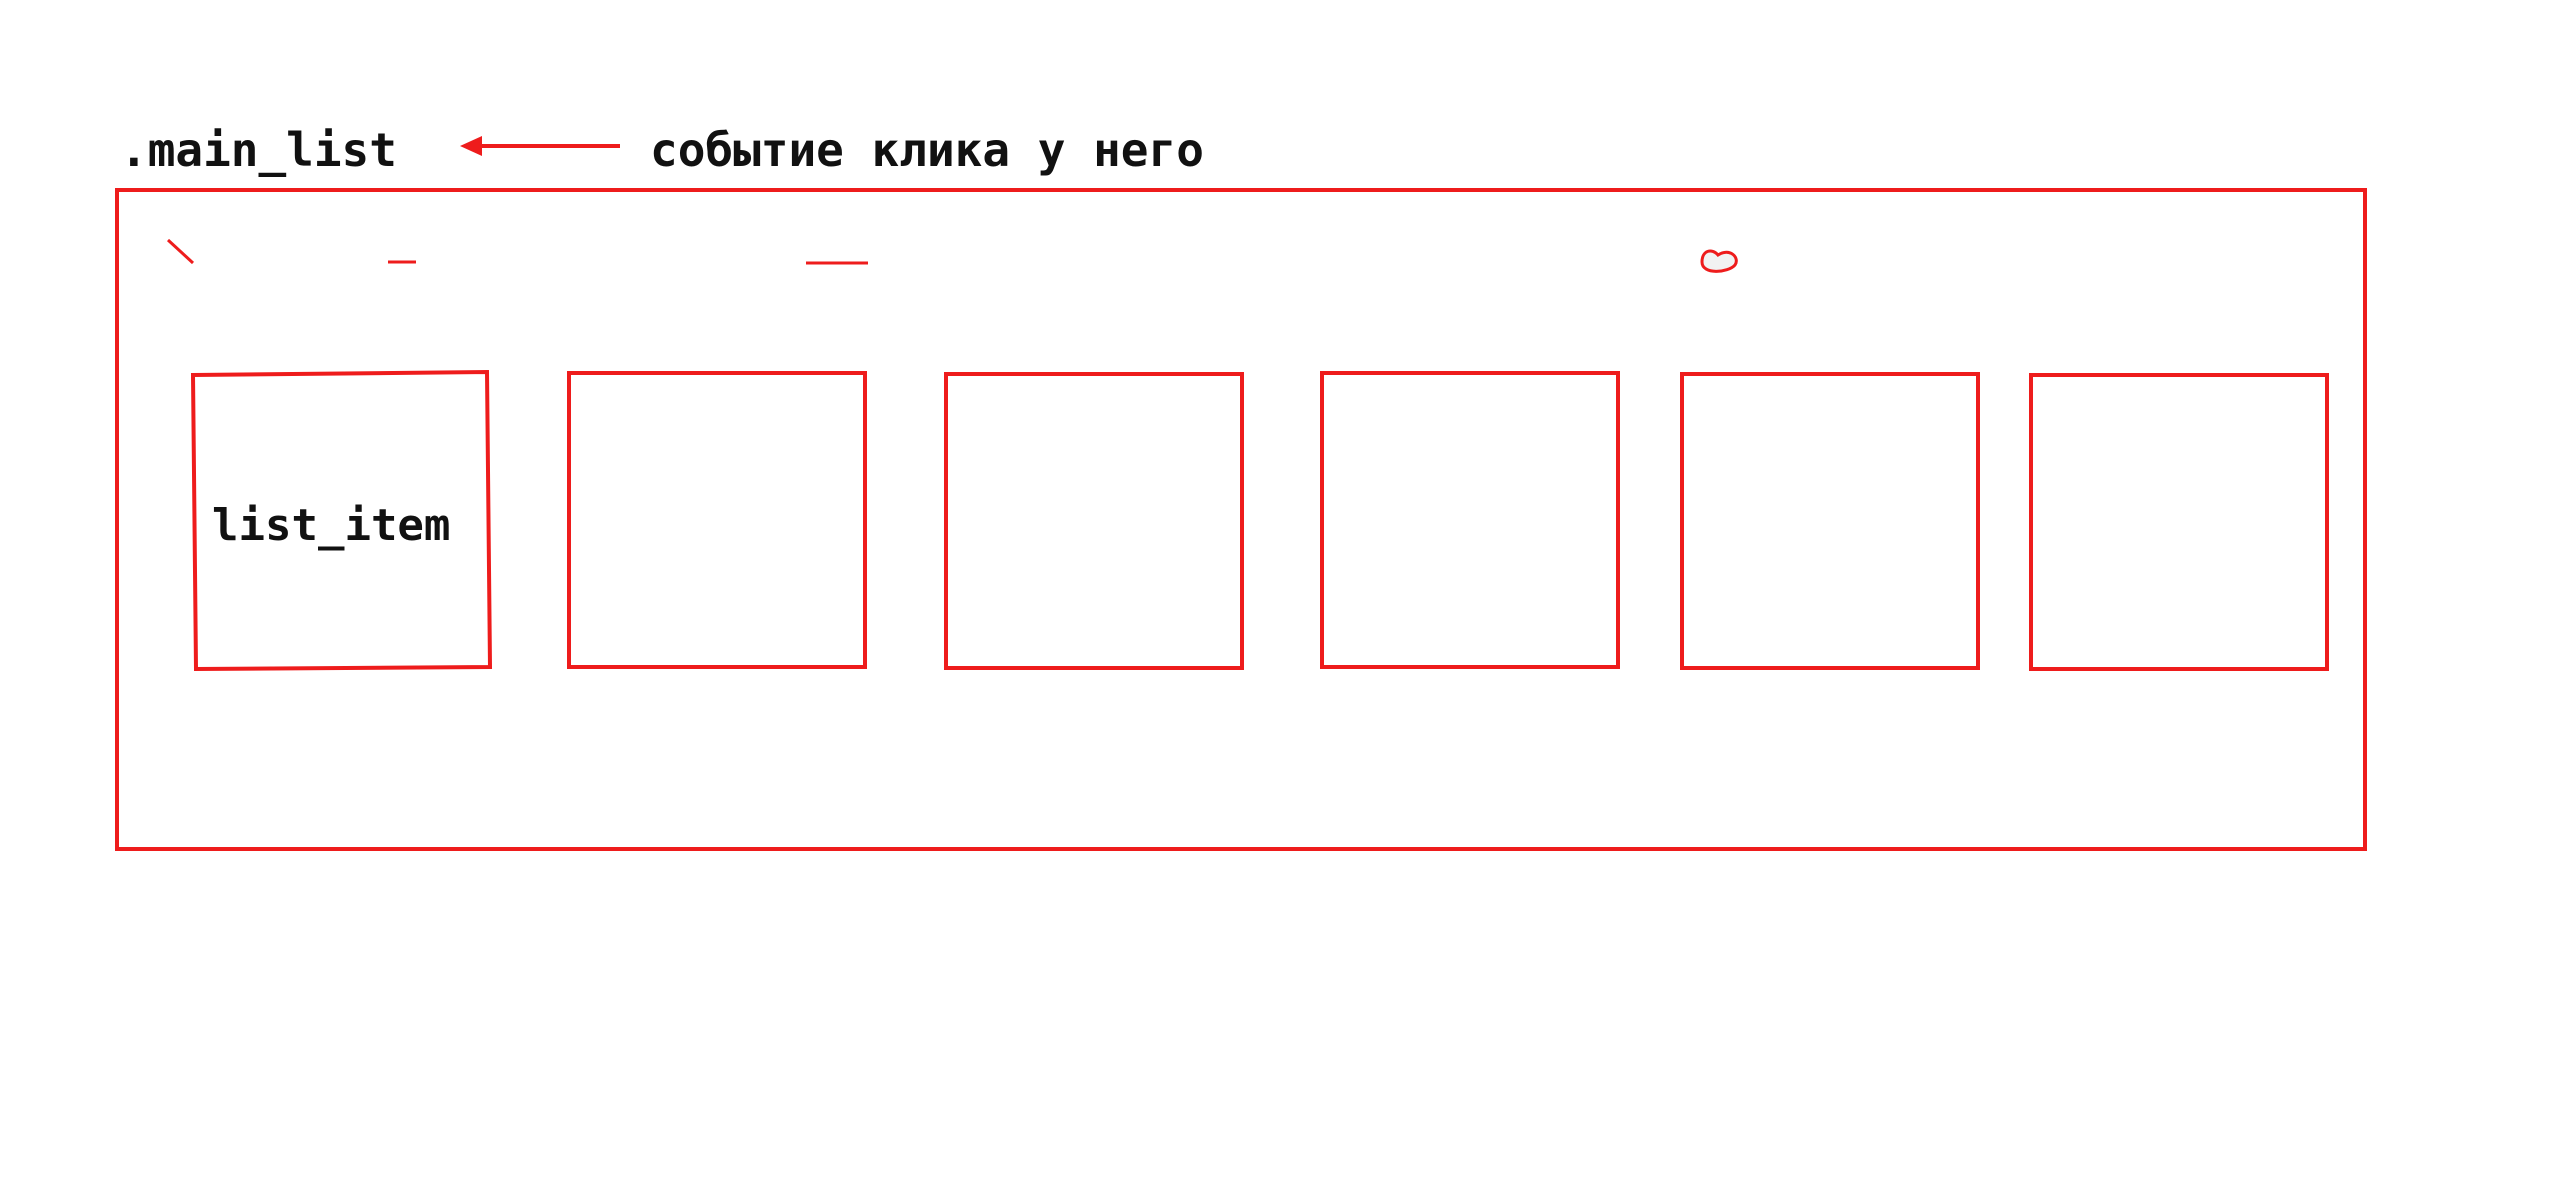  What do you see at coordinates (540, 146) in the screenshot?
I see `pointer-arrow` at bounding box center [540, 146].